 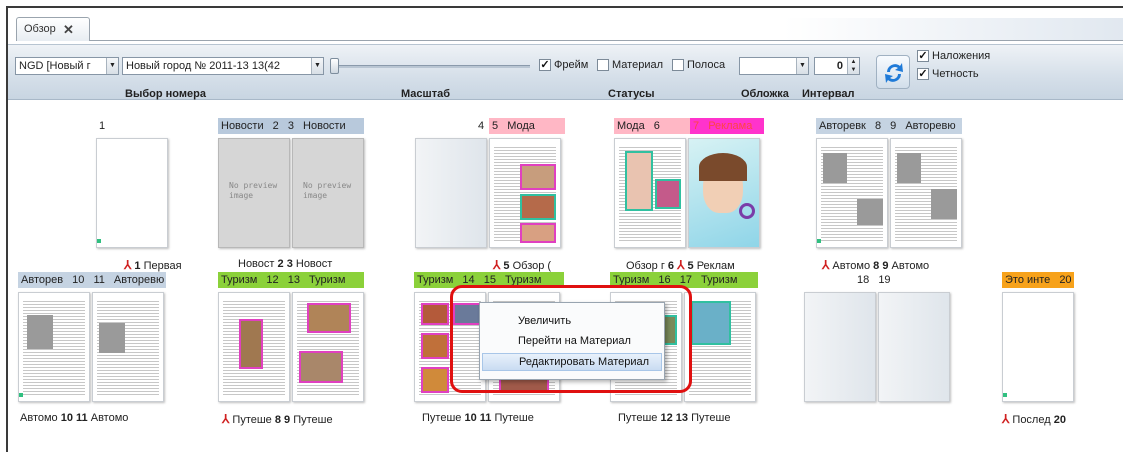 What do you see at coordinates (953, 56) in the screenshot?
I see `overlays-checkbox: ✓ Наложения` at bounding box center [953, 56].